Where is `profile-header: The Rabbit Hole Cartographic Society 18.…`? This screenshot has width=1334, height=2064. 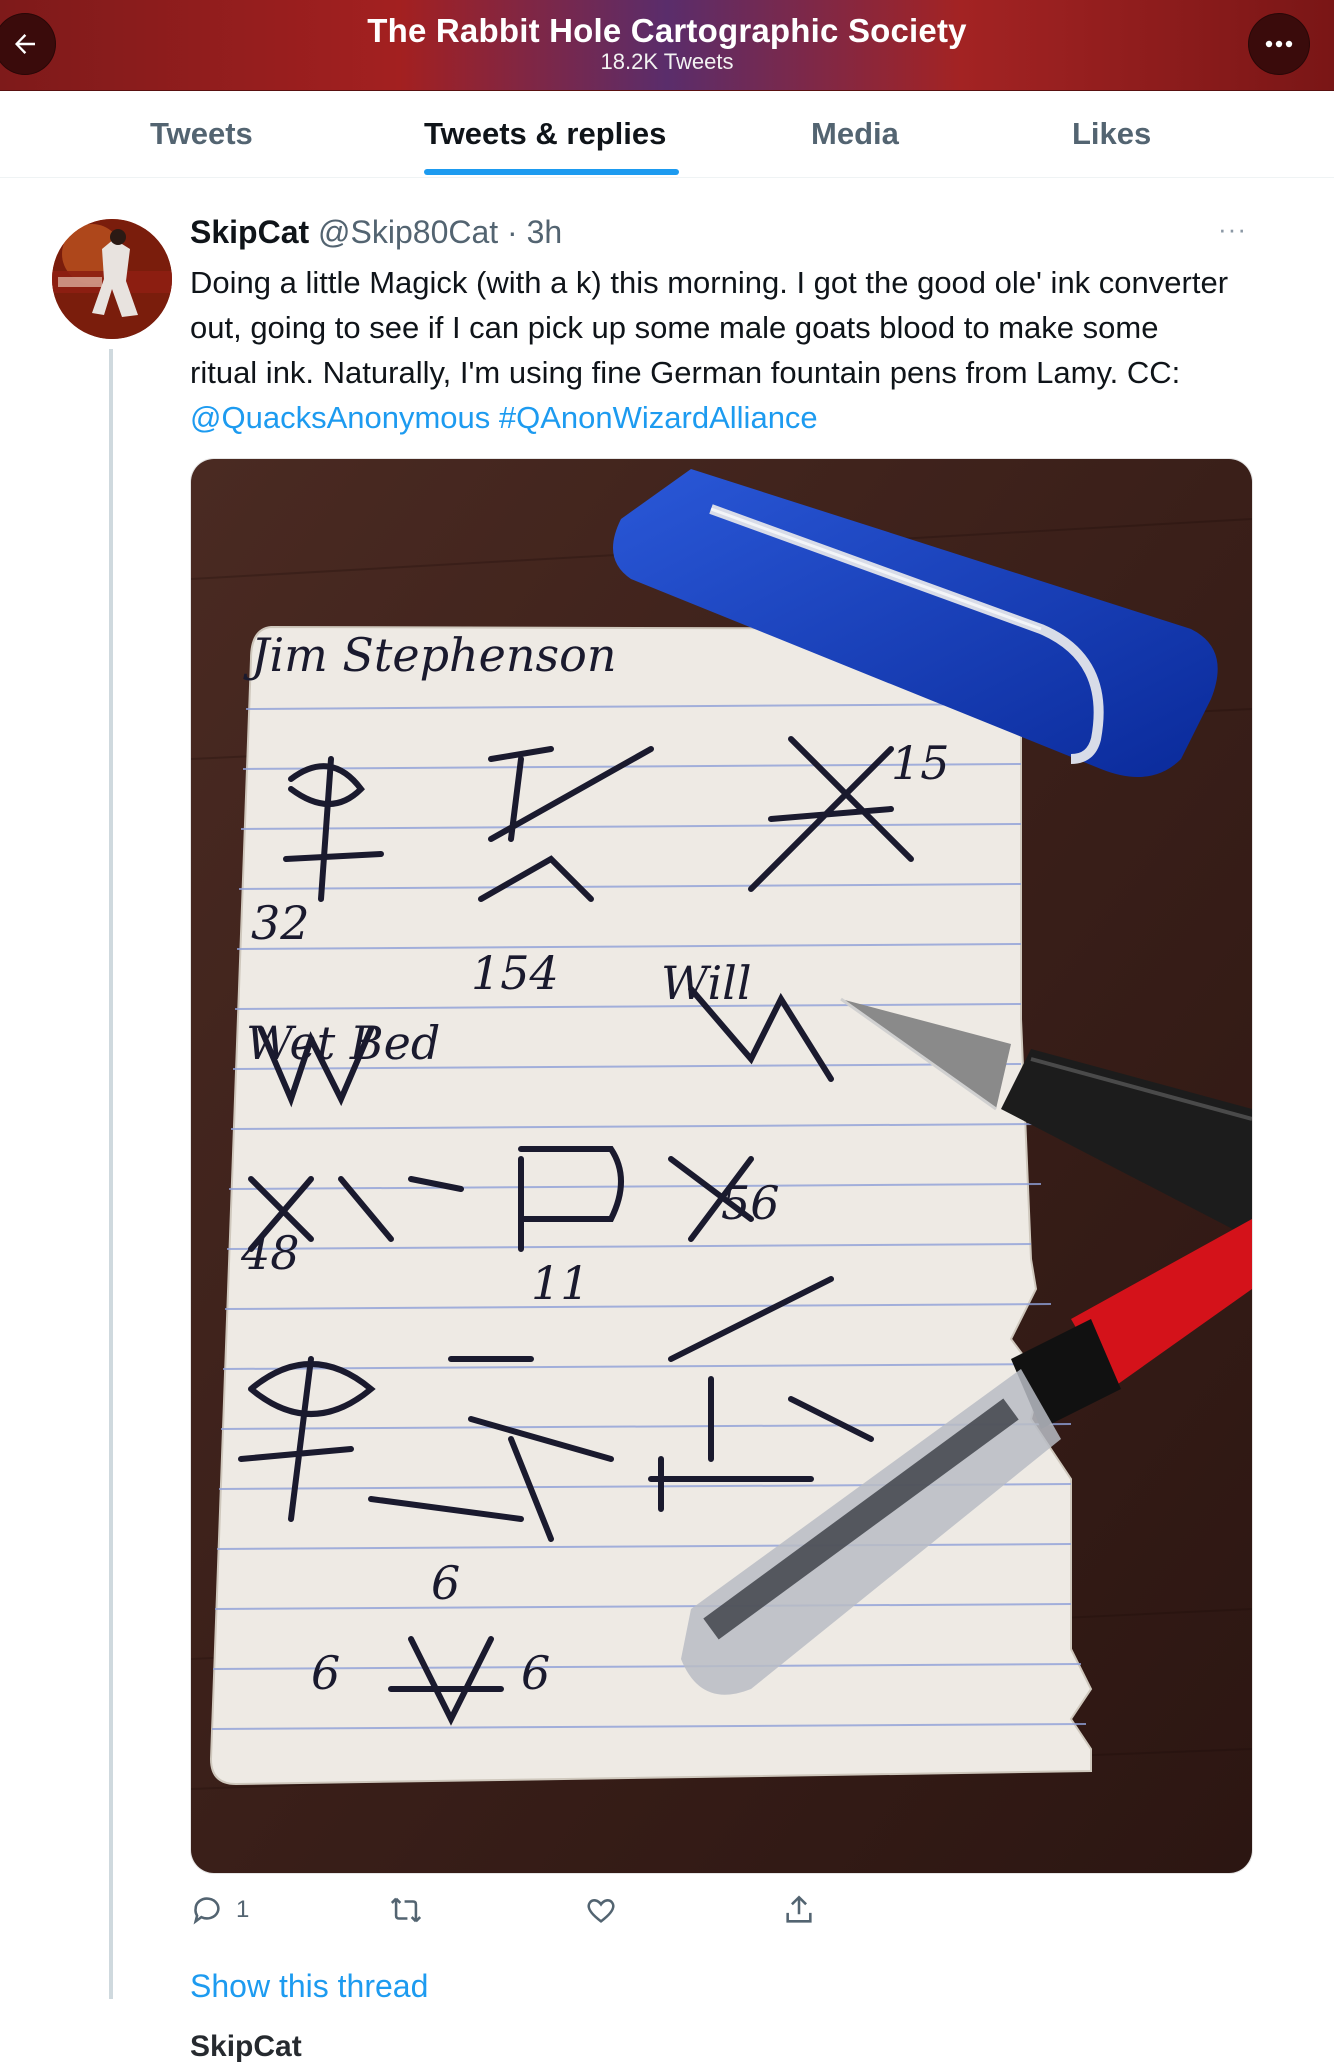 profile-header: The Rabbit Hole Cartographic Society 18.… is located at coordinates (667, 45).